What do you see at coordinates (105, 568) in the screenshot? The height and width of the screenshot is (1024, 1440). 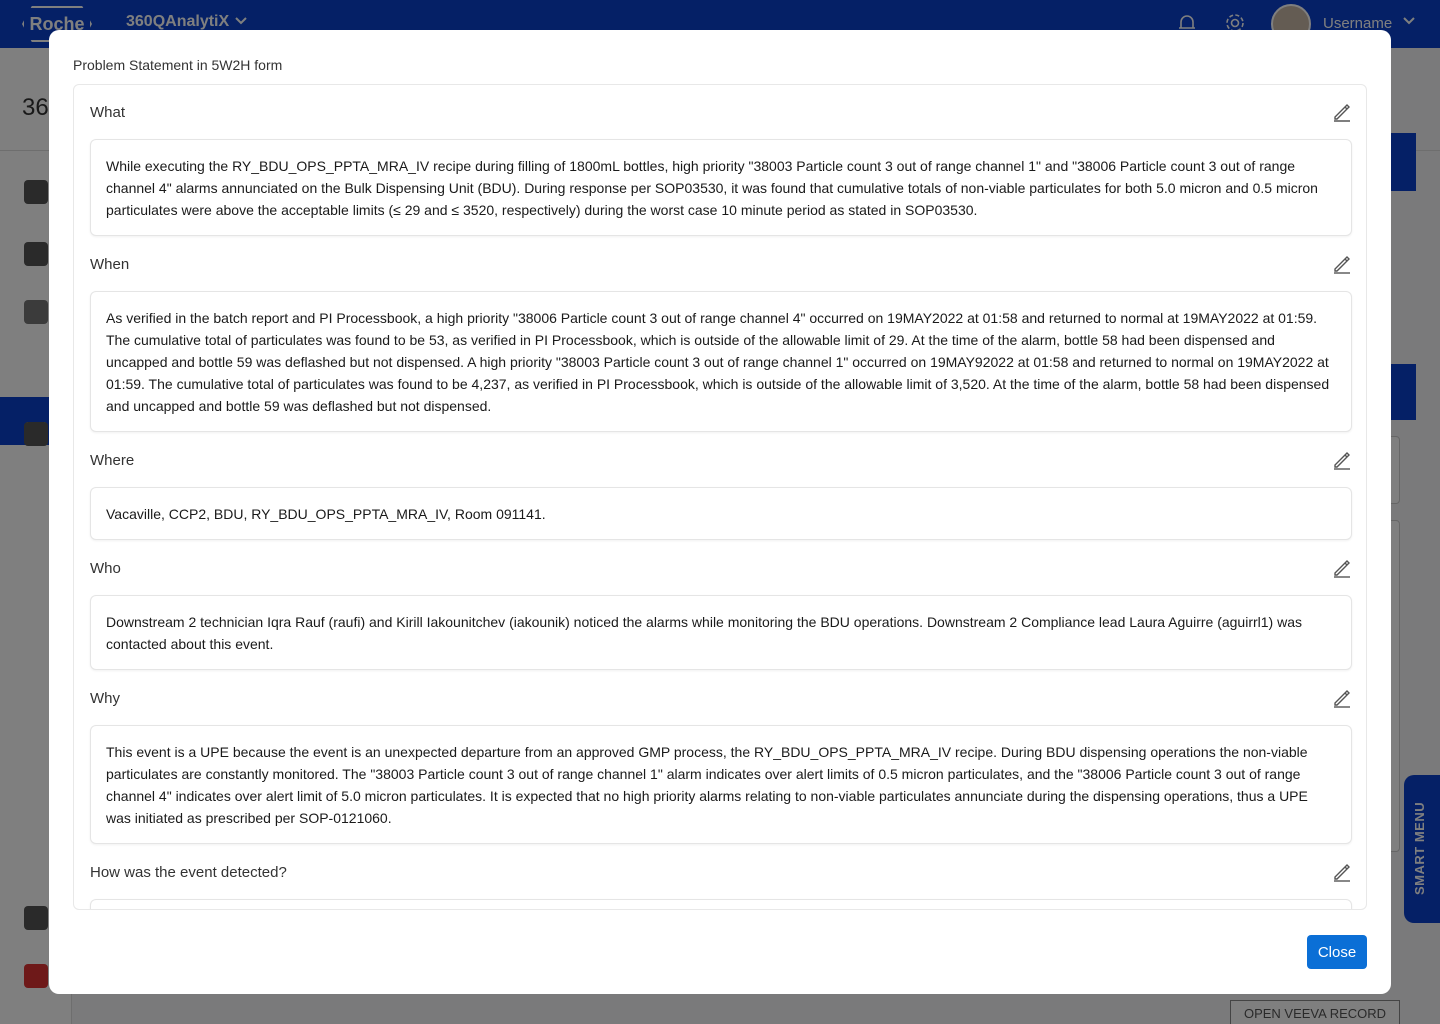 I see `section-label: Who` at bounding box center [105, 568].